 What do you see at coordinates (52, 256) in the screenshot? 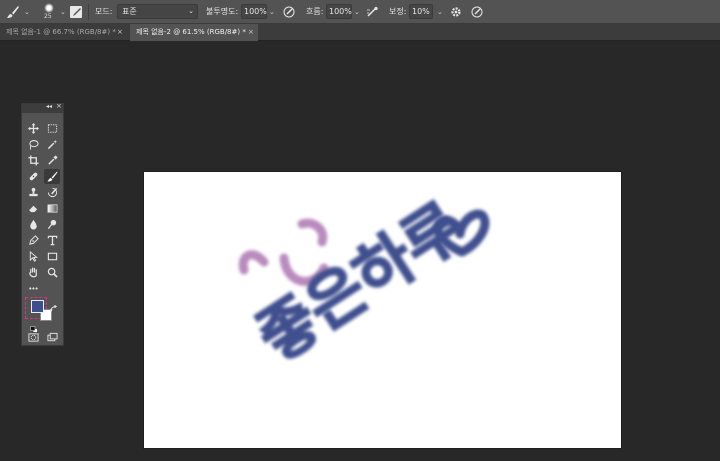
I see `rectangle-tool-icon` at bounding box center [52, 256].